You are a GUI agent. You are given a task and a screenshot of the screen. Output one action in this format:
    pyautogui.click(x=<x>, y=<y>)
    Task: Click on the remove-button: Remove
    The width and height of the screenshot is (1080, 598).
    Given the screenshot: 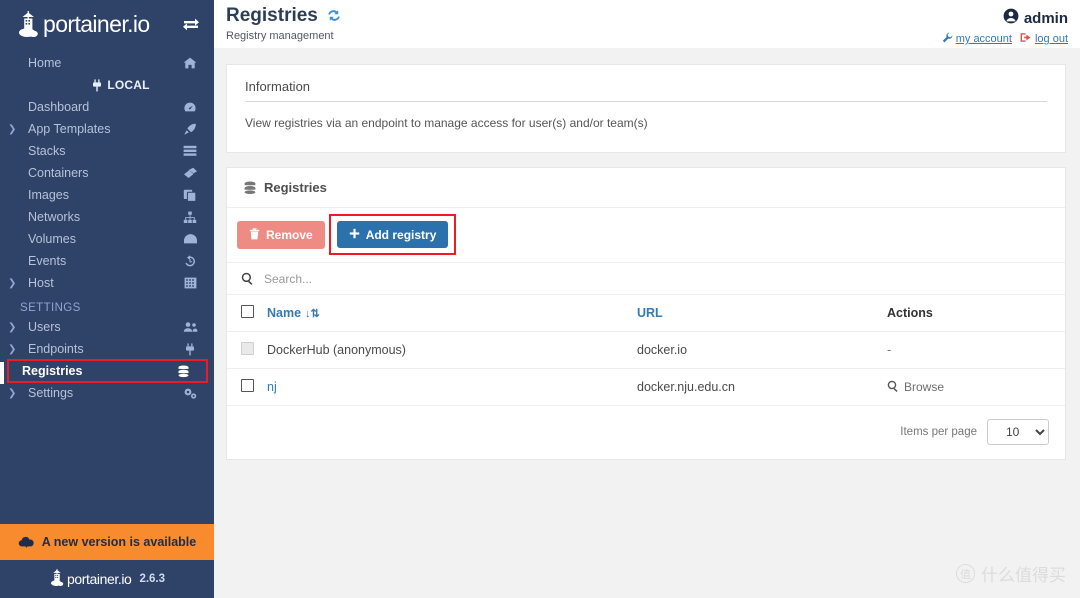 What is the action you would take?
    pyautogui.click(x=281, y=234)
    